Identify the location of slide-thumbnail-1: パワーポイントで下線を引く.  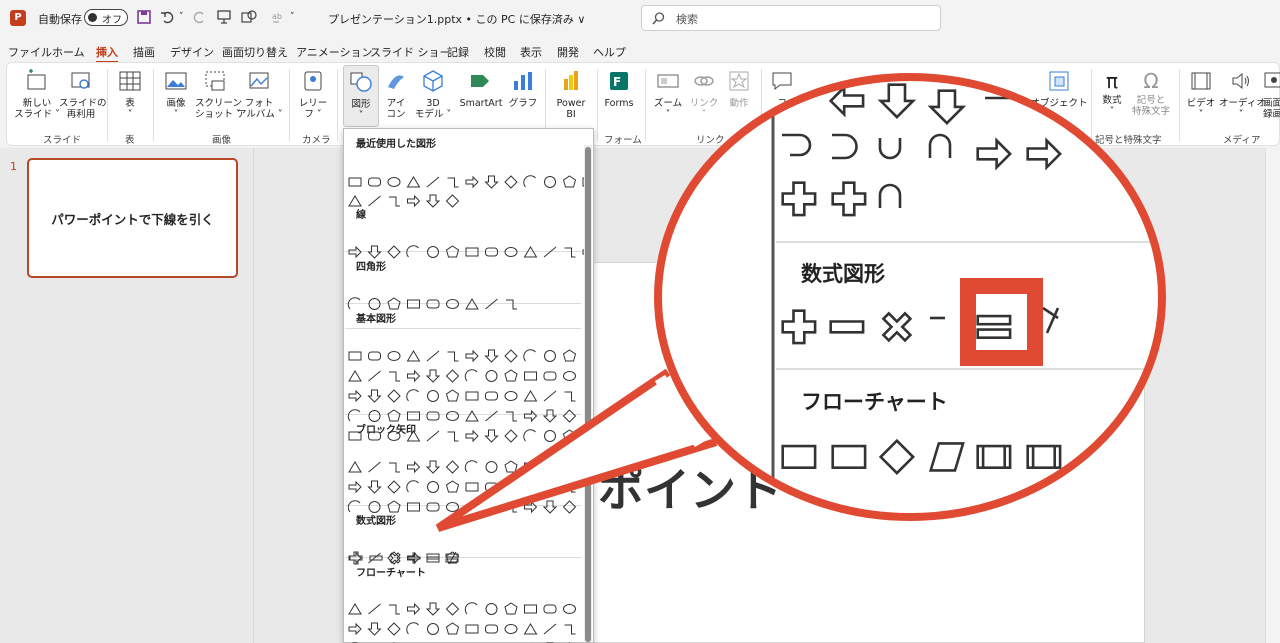
(132, 218).